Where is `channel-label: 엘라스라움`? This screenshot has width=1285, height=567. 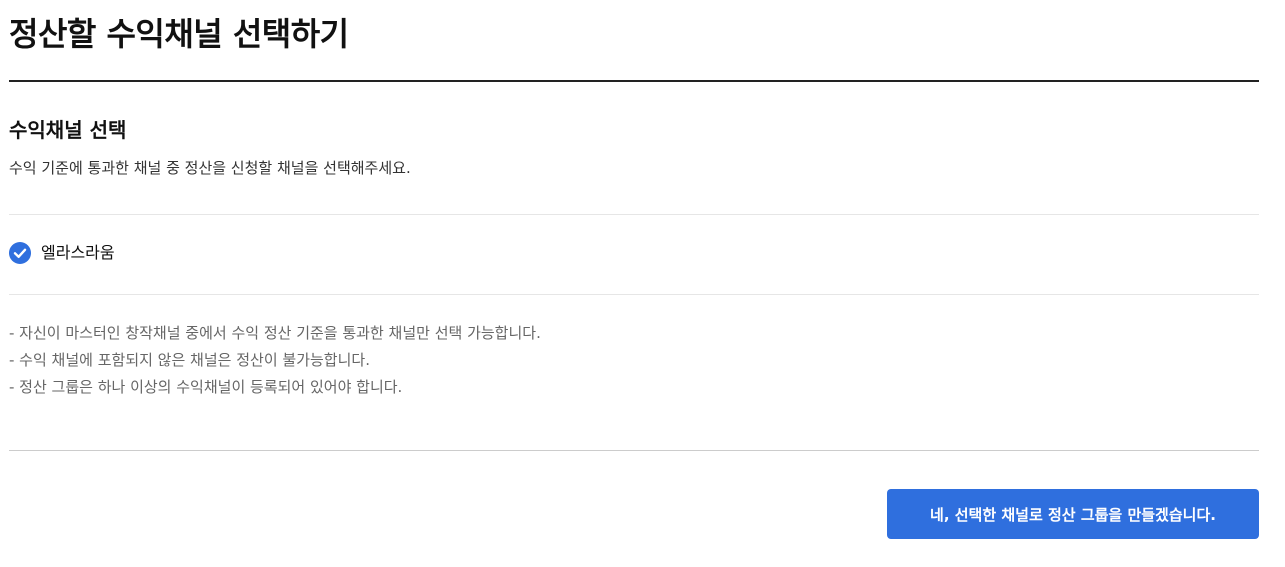
channel-label: 엘라스라움 is located at coordinates (78, 252).